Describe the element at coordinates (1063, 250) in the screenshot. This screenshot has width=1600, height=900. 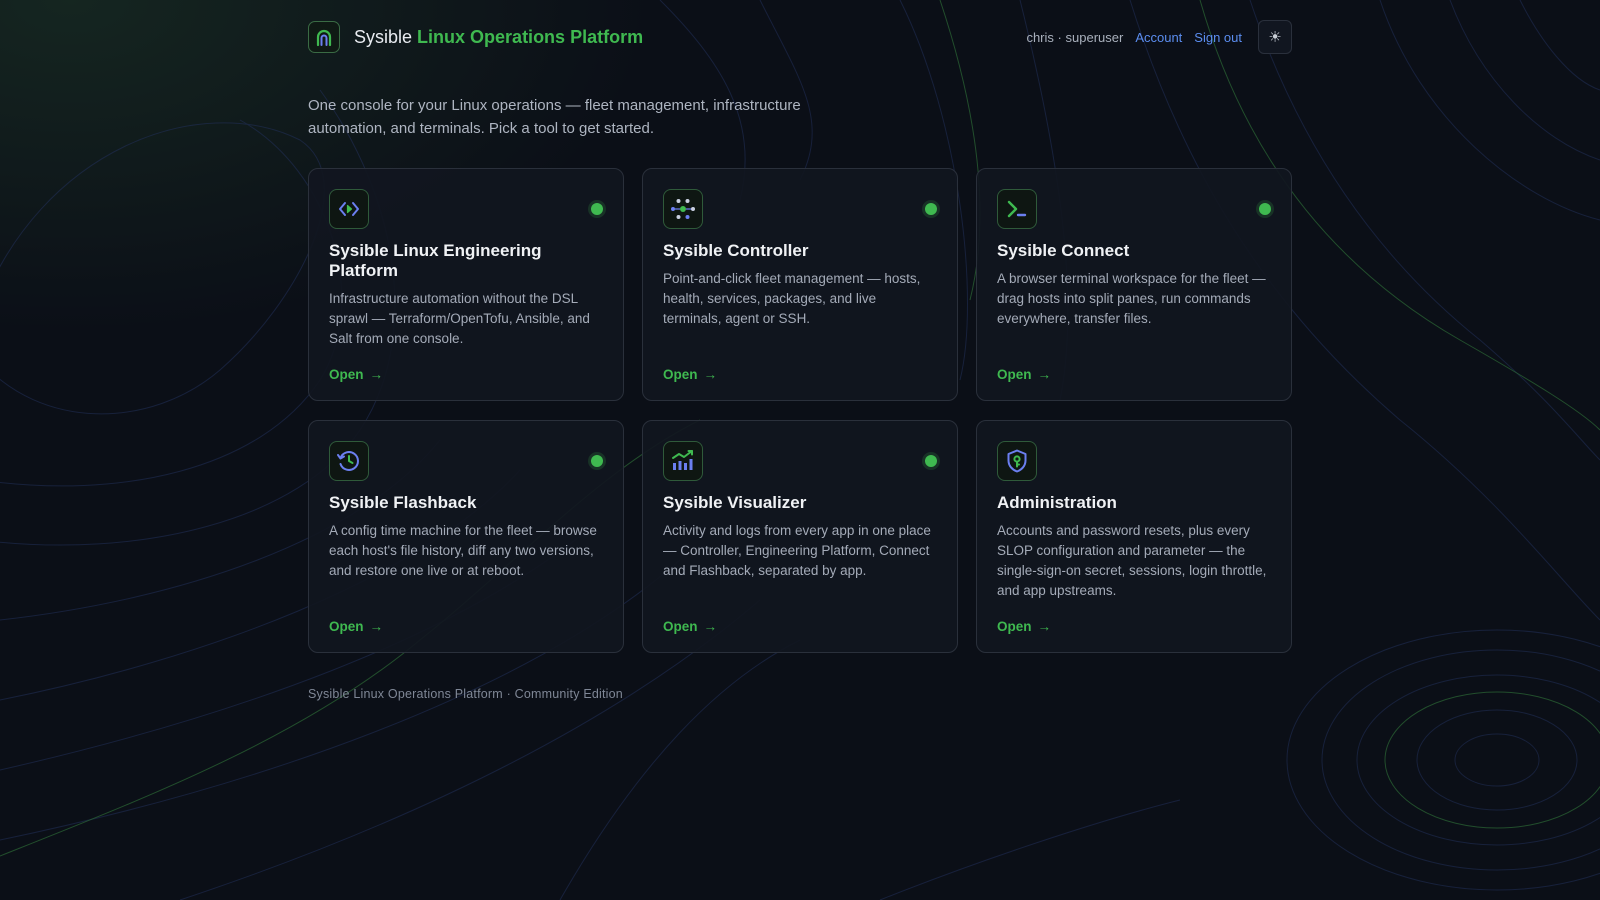
I see `card-title: Sysible Connect` at that location.